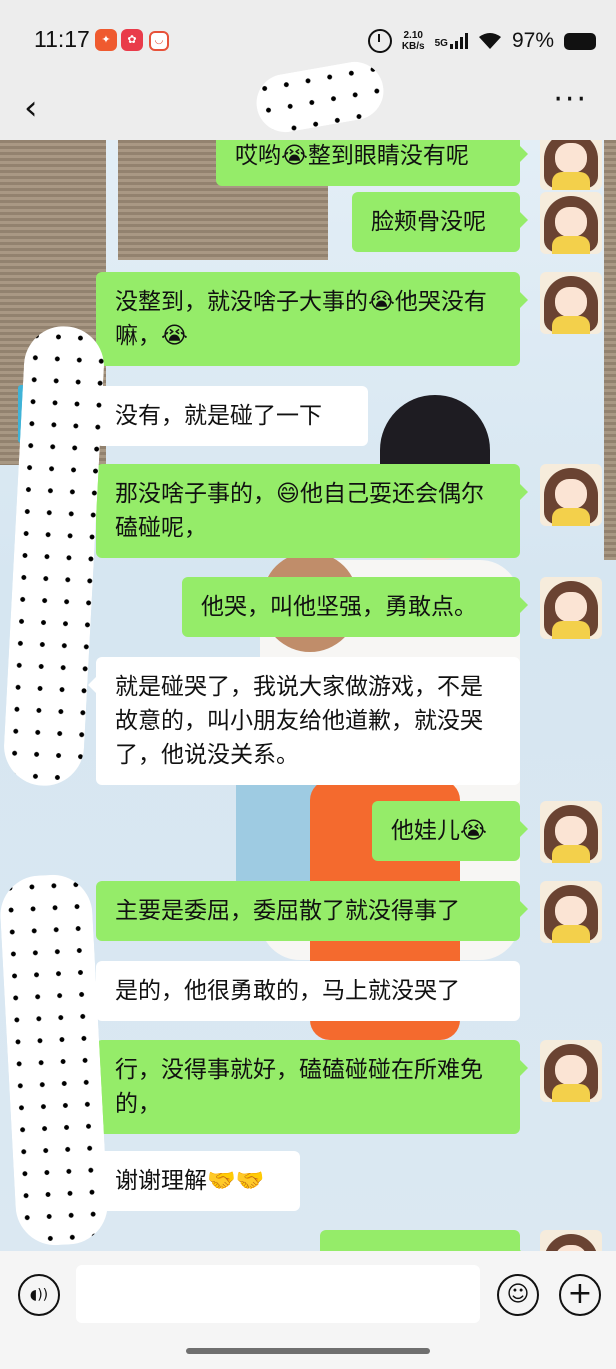 The width and height of the screenshot is (616, 1369). What do you see at coordinates (312, 1087) in the screenshot?
I see `message-bubble-outgoing: 行，没得事就好，磕磕碰碰在所难免的，` at bounding box center [312, 1087].